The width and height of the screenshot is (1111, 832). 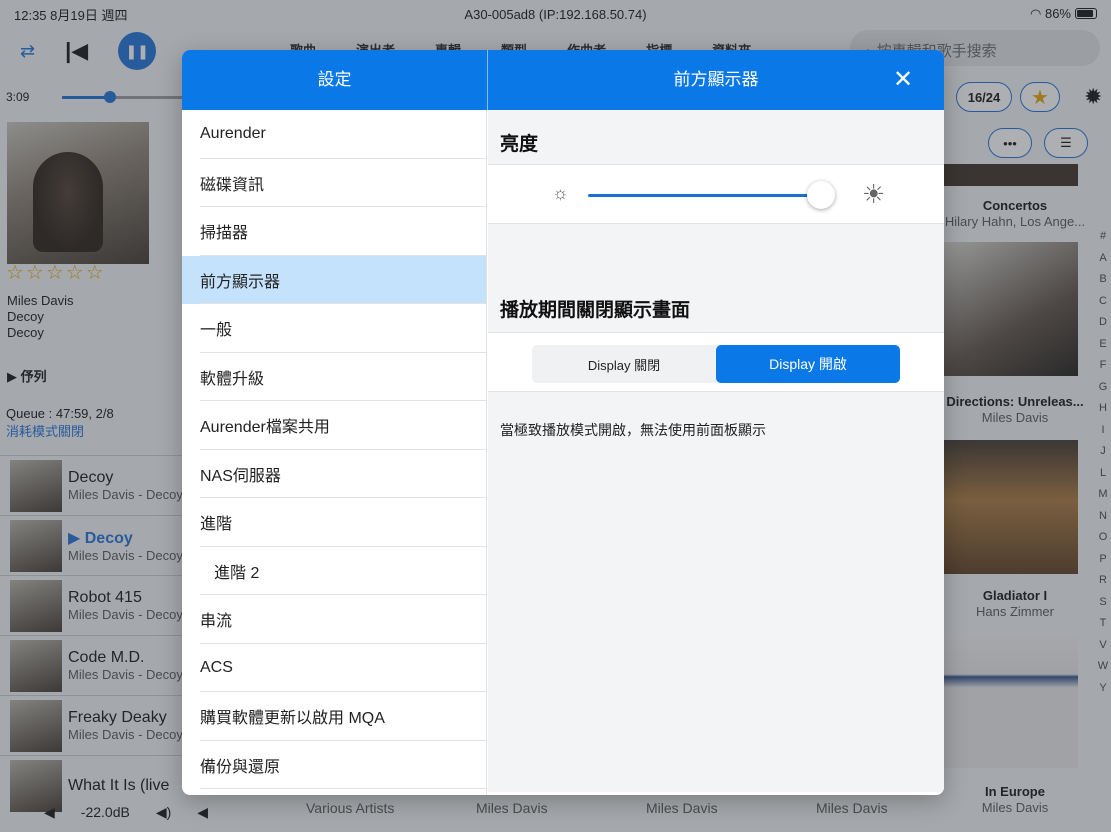 I want to click on settings-menu-item: 進階 2, so click(x=334, y=571).